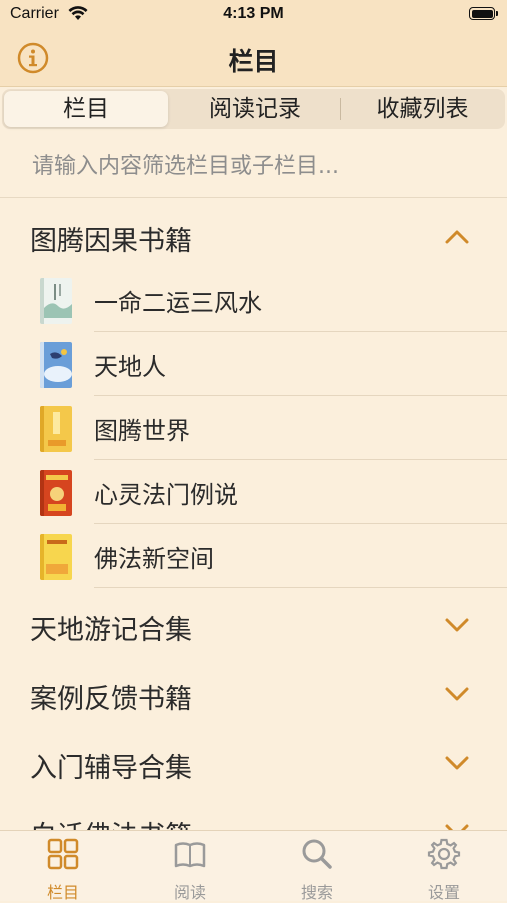 The height and width of the screenshot is (903, 507). I want to click on tab-columns: 栏目, so click(86, 109).